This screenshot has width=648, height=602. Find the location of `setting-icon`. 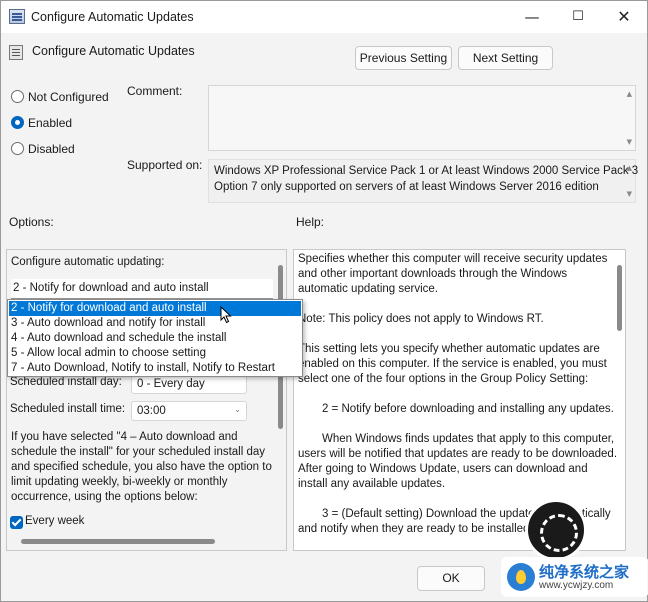

setting-icon is located at coordinates (16, 52).